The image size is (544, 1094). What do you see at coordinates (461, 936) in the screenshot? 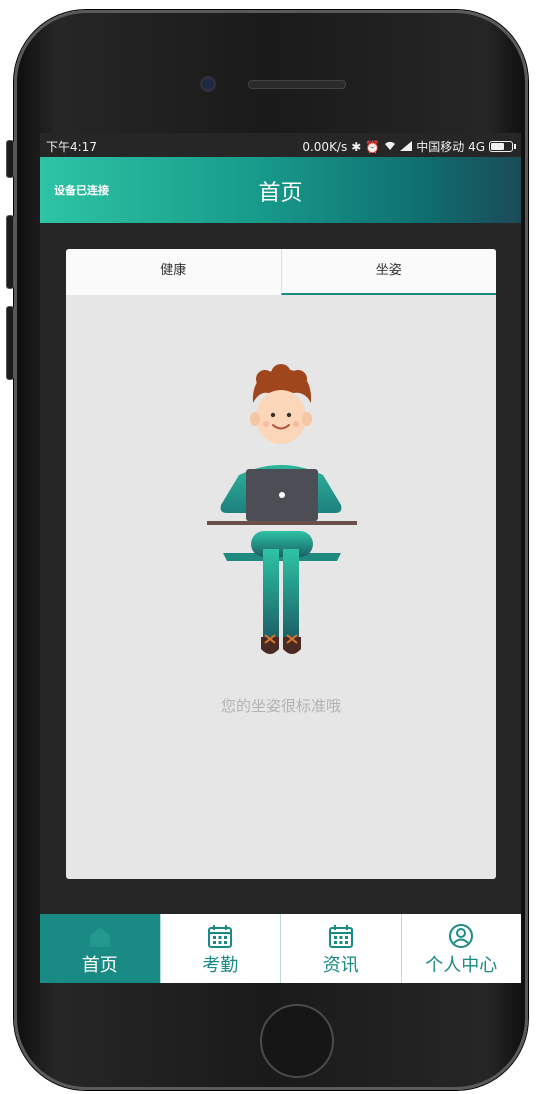
I see `user-icon` at bounding box center [461, 936].